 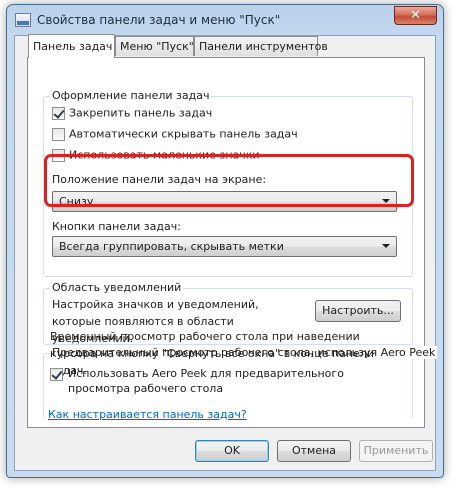 I want to click on apply-button: Применить, so click(x=396, y=451).